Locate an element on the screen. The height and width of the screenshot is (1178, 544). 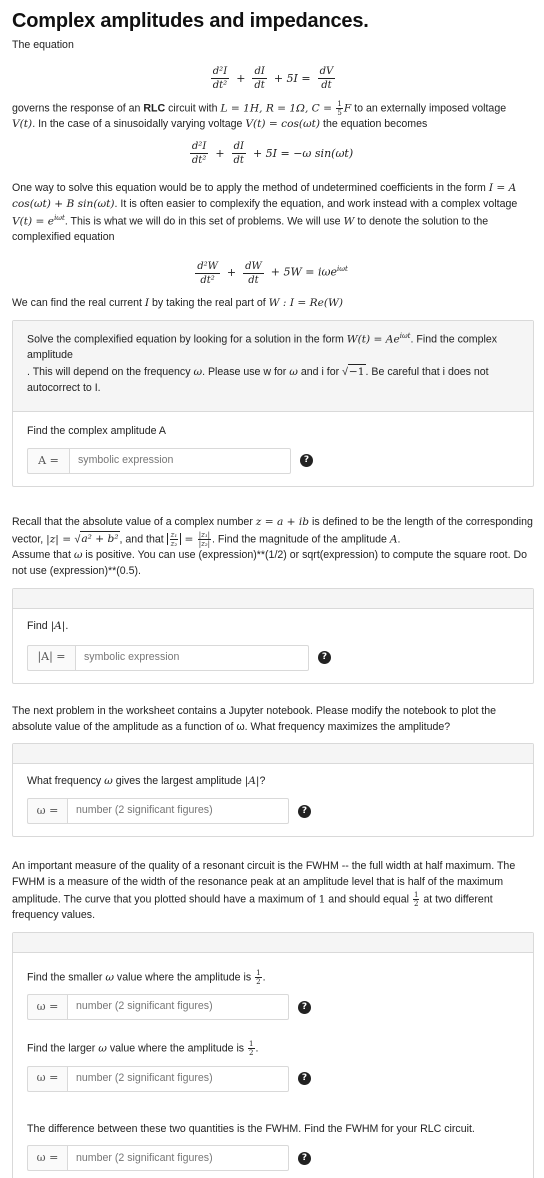
question-5-input-row: ω = number (2 significant figures) ? is located at coordinates (273, 1078).